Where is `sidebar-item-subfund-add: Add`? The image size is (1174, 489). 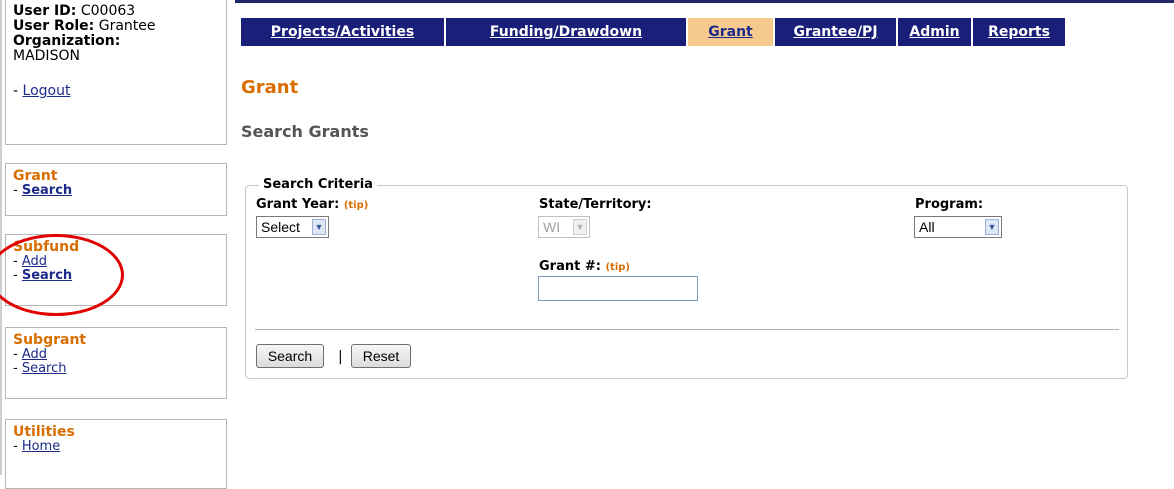 sidebar-item-subfund-add: Add is located at coordinates (34, 261).